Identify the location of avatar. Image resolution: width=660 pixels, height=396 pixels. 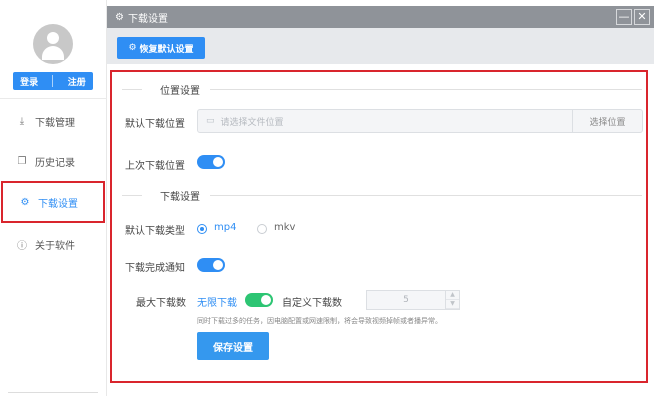
(53, 44).